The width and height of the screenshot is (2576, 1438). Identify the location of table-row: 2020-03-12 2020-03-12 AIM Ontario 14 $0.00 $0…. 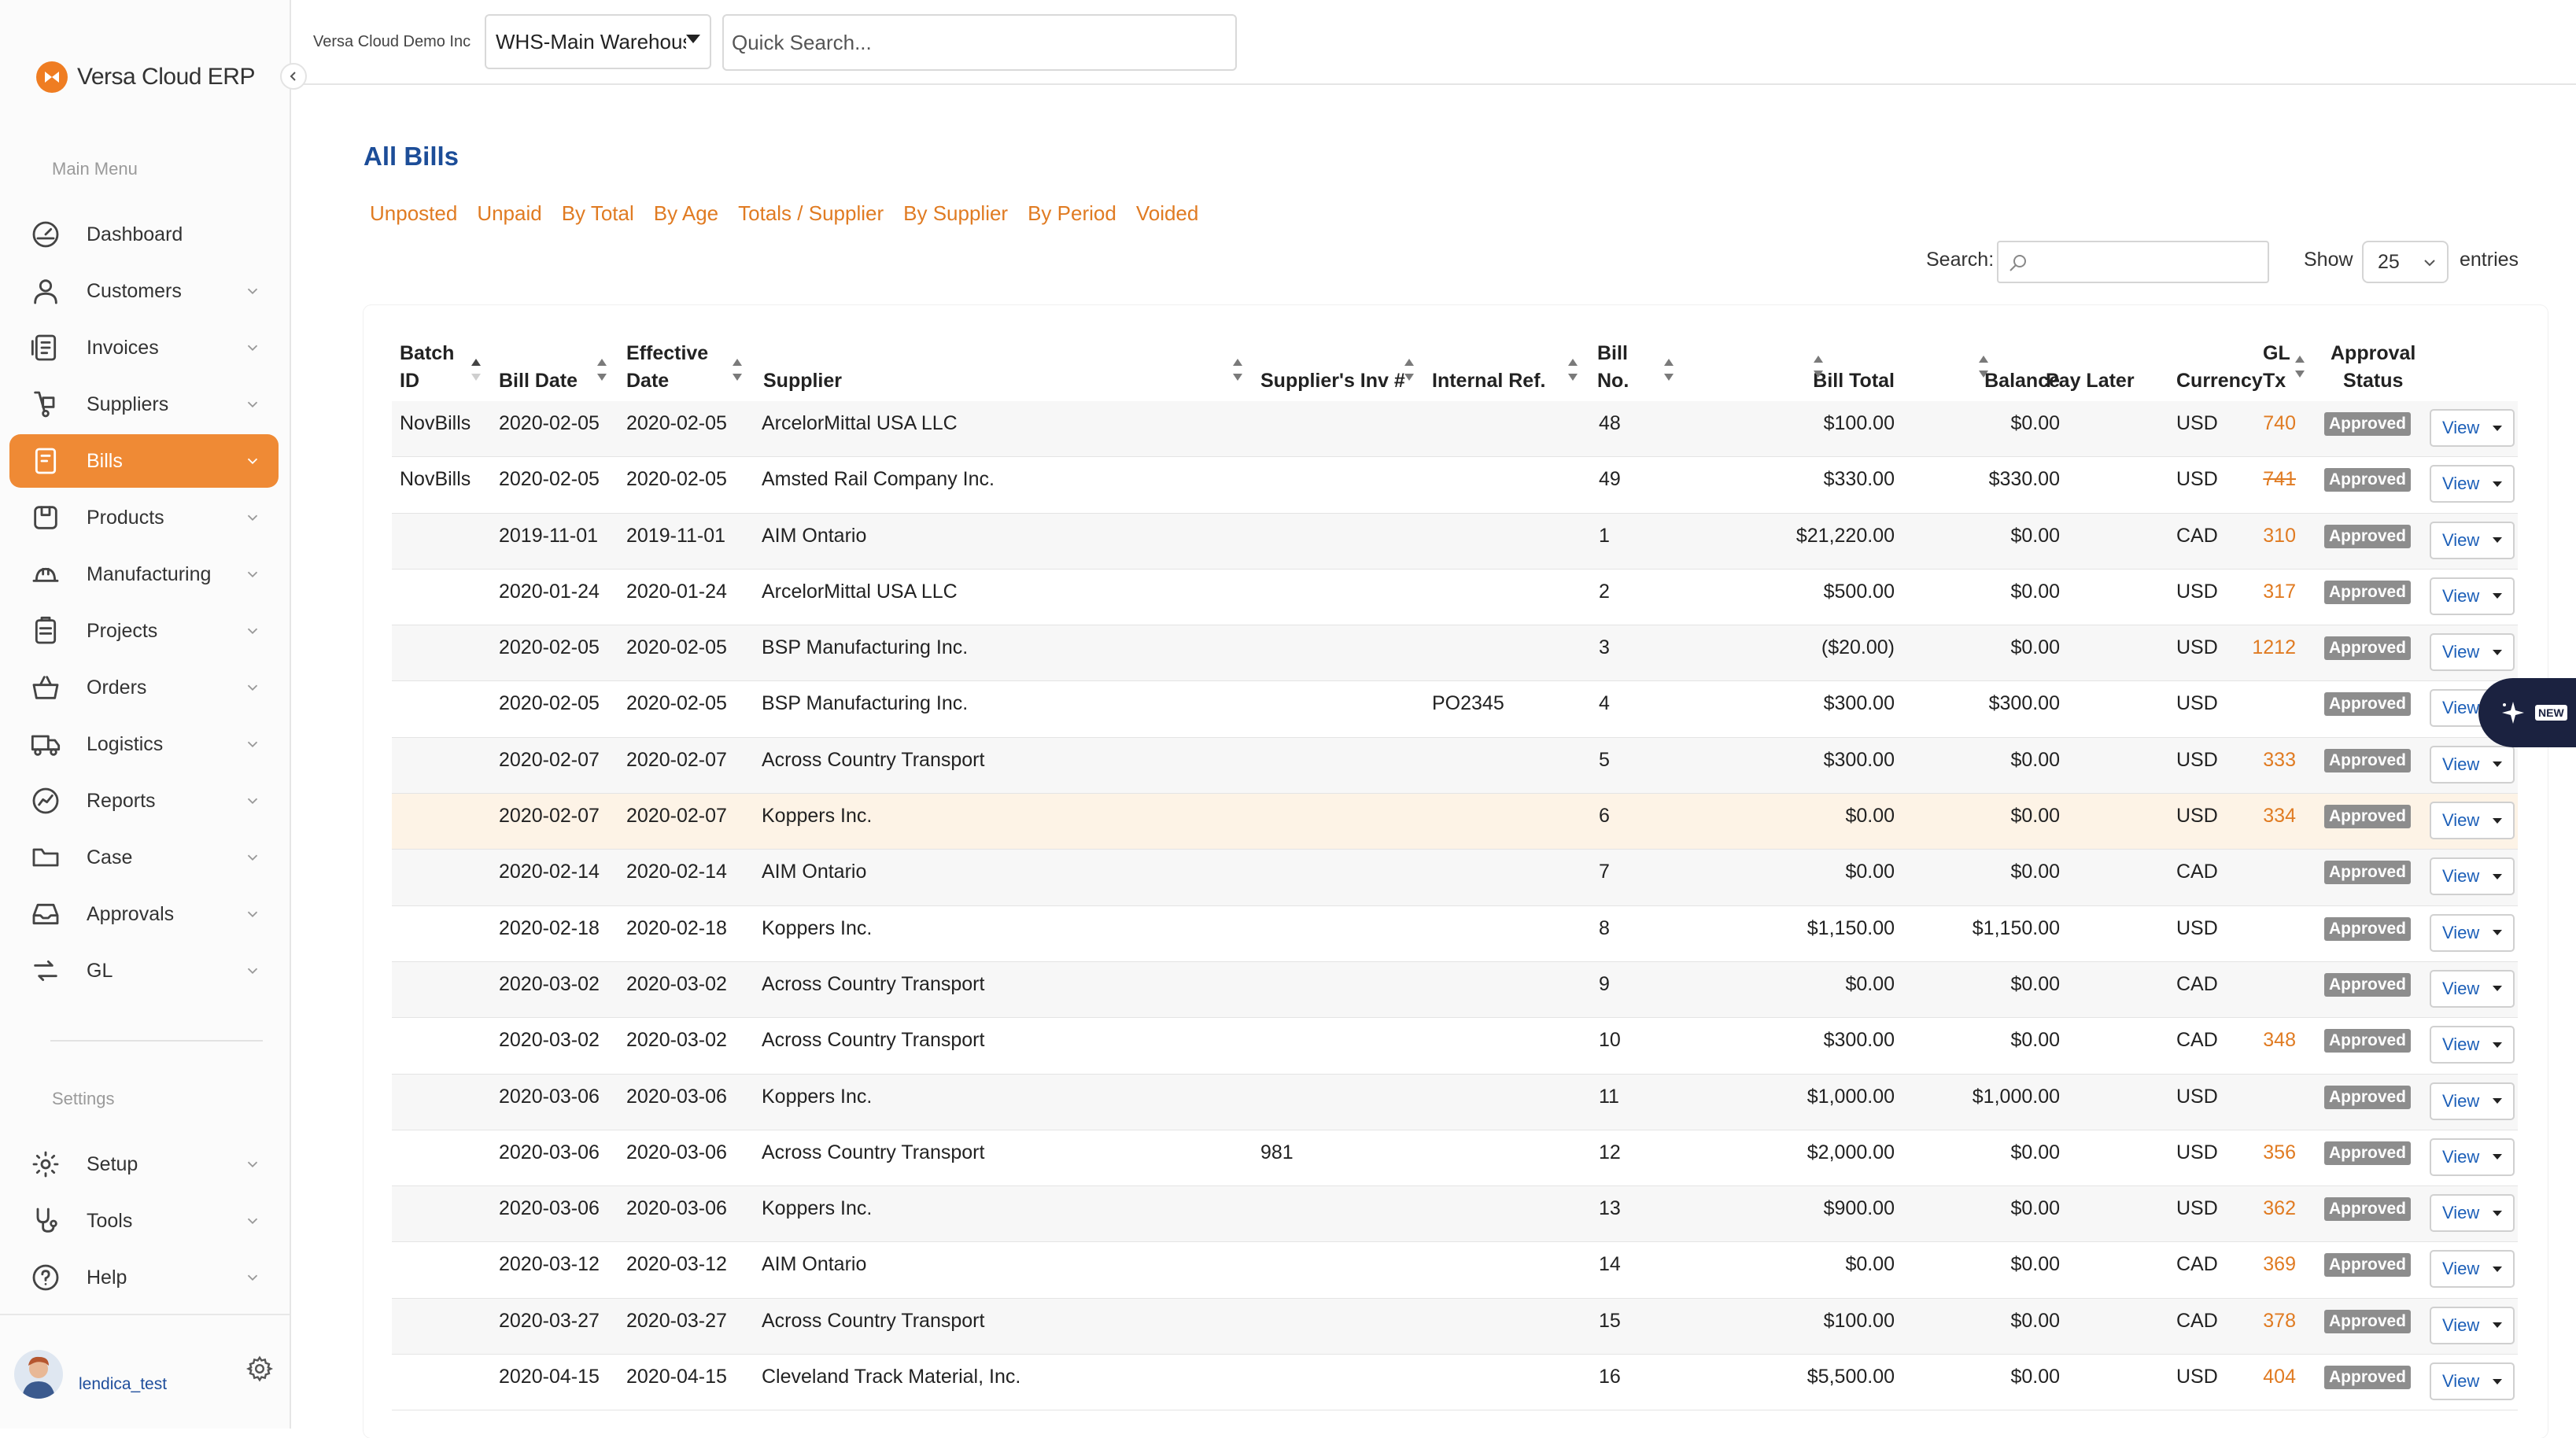
(1455, 1270).